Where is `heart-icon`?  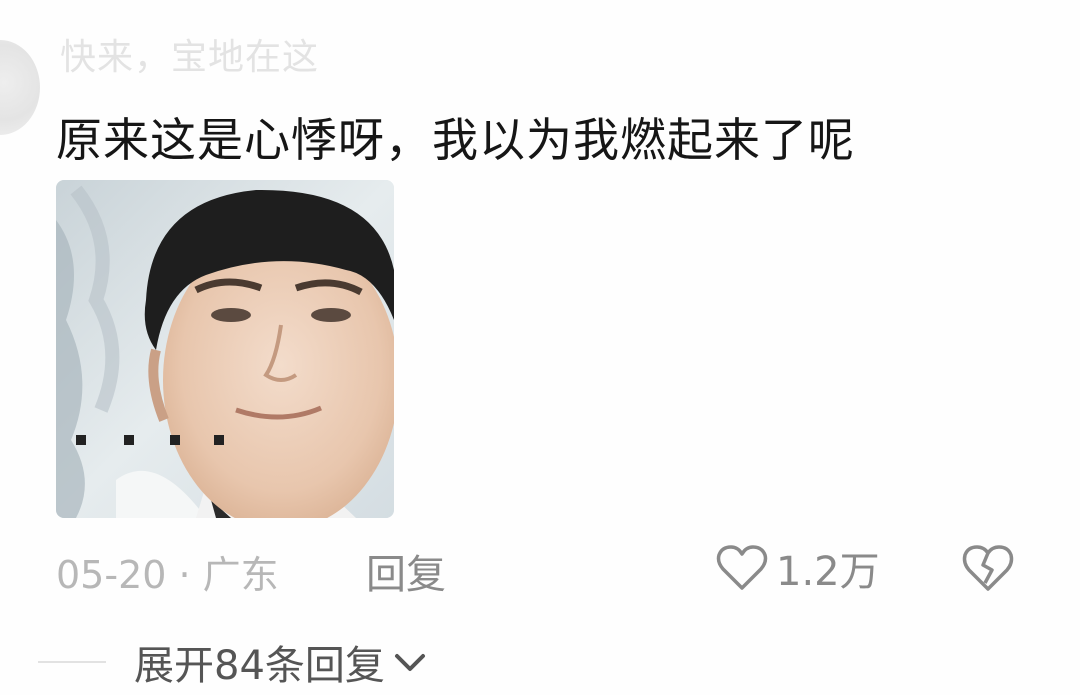
heart-icon is located at coordinates (742, 567).